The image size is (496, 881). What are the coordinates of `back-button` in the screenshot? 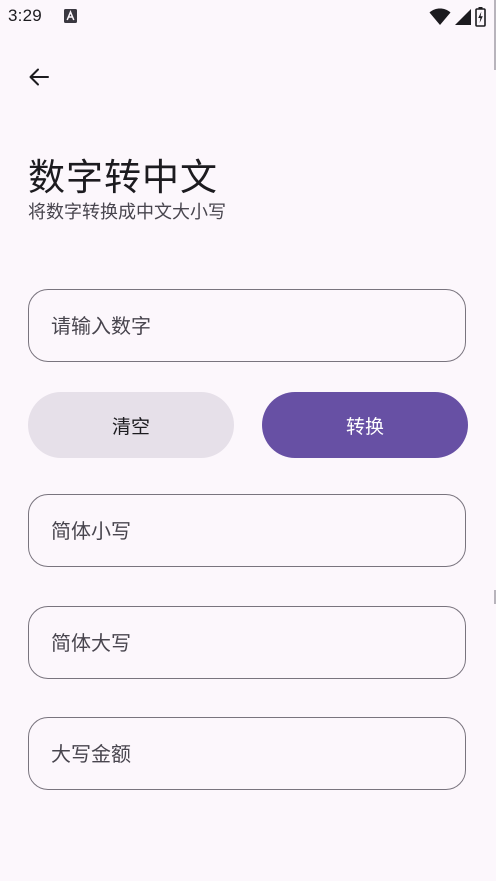 It's located at (39, 77).